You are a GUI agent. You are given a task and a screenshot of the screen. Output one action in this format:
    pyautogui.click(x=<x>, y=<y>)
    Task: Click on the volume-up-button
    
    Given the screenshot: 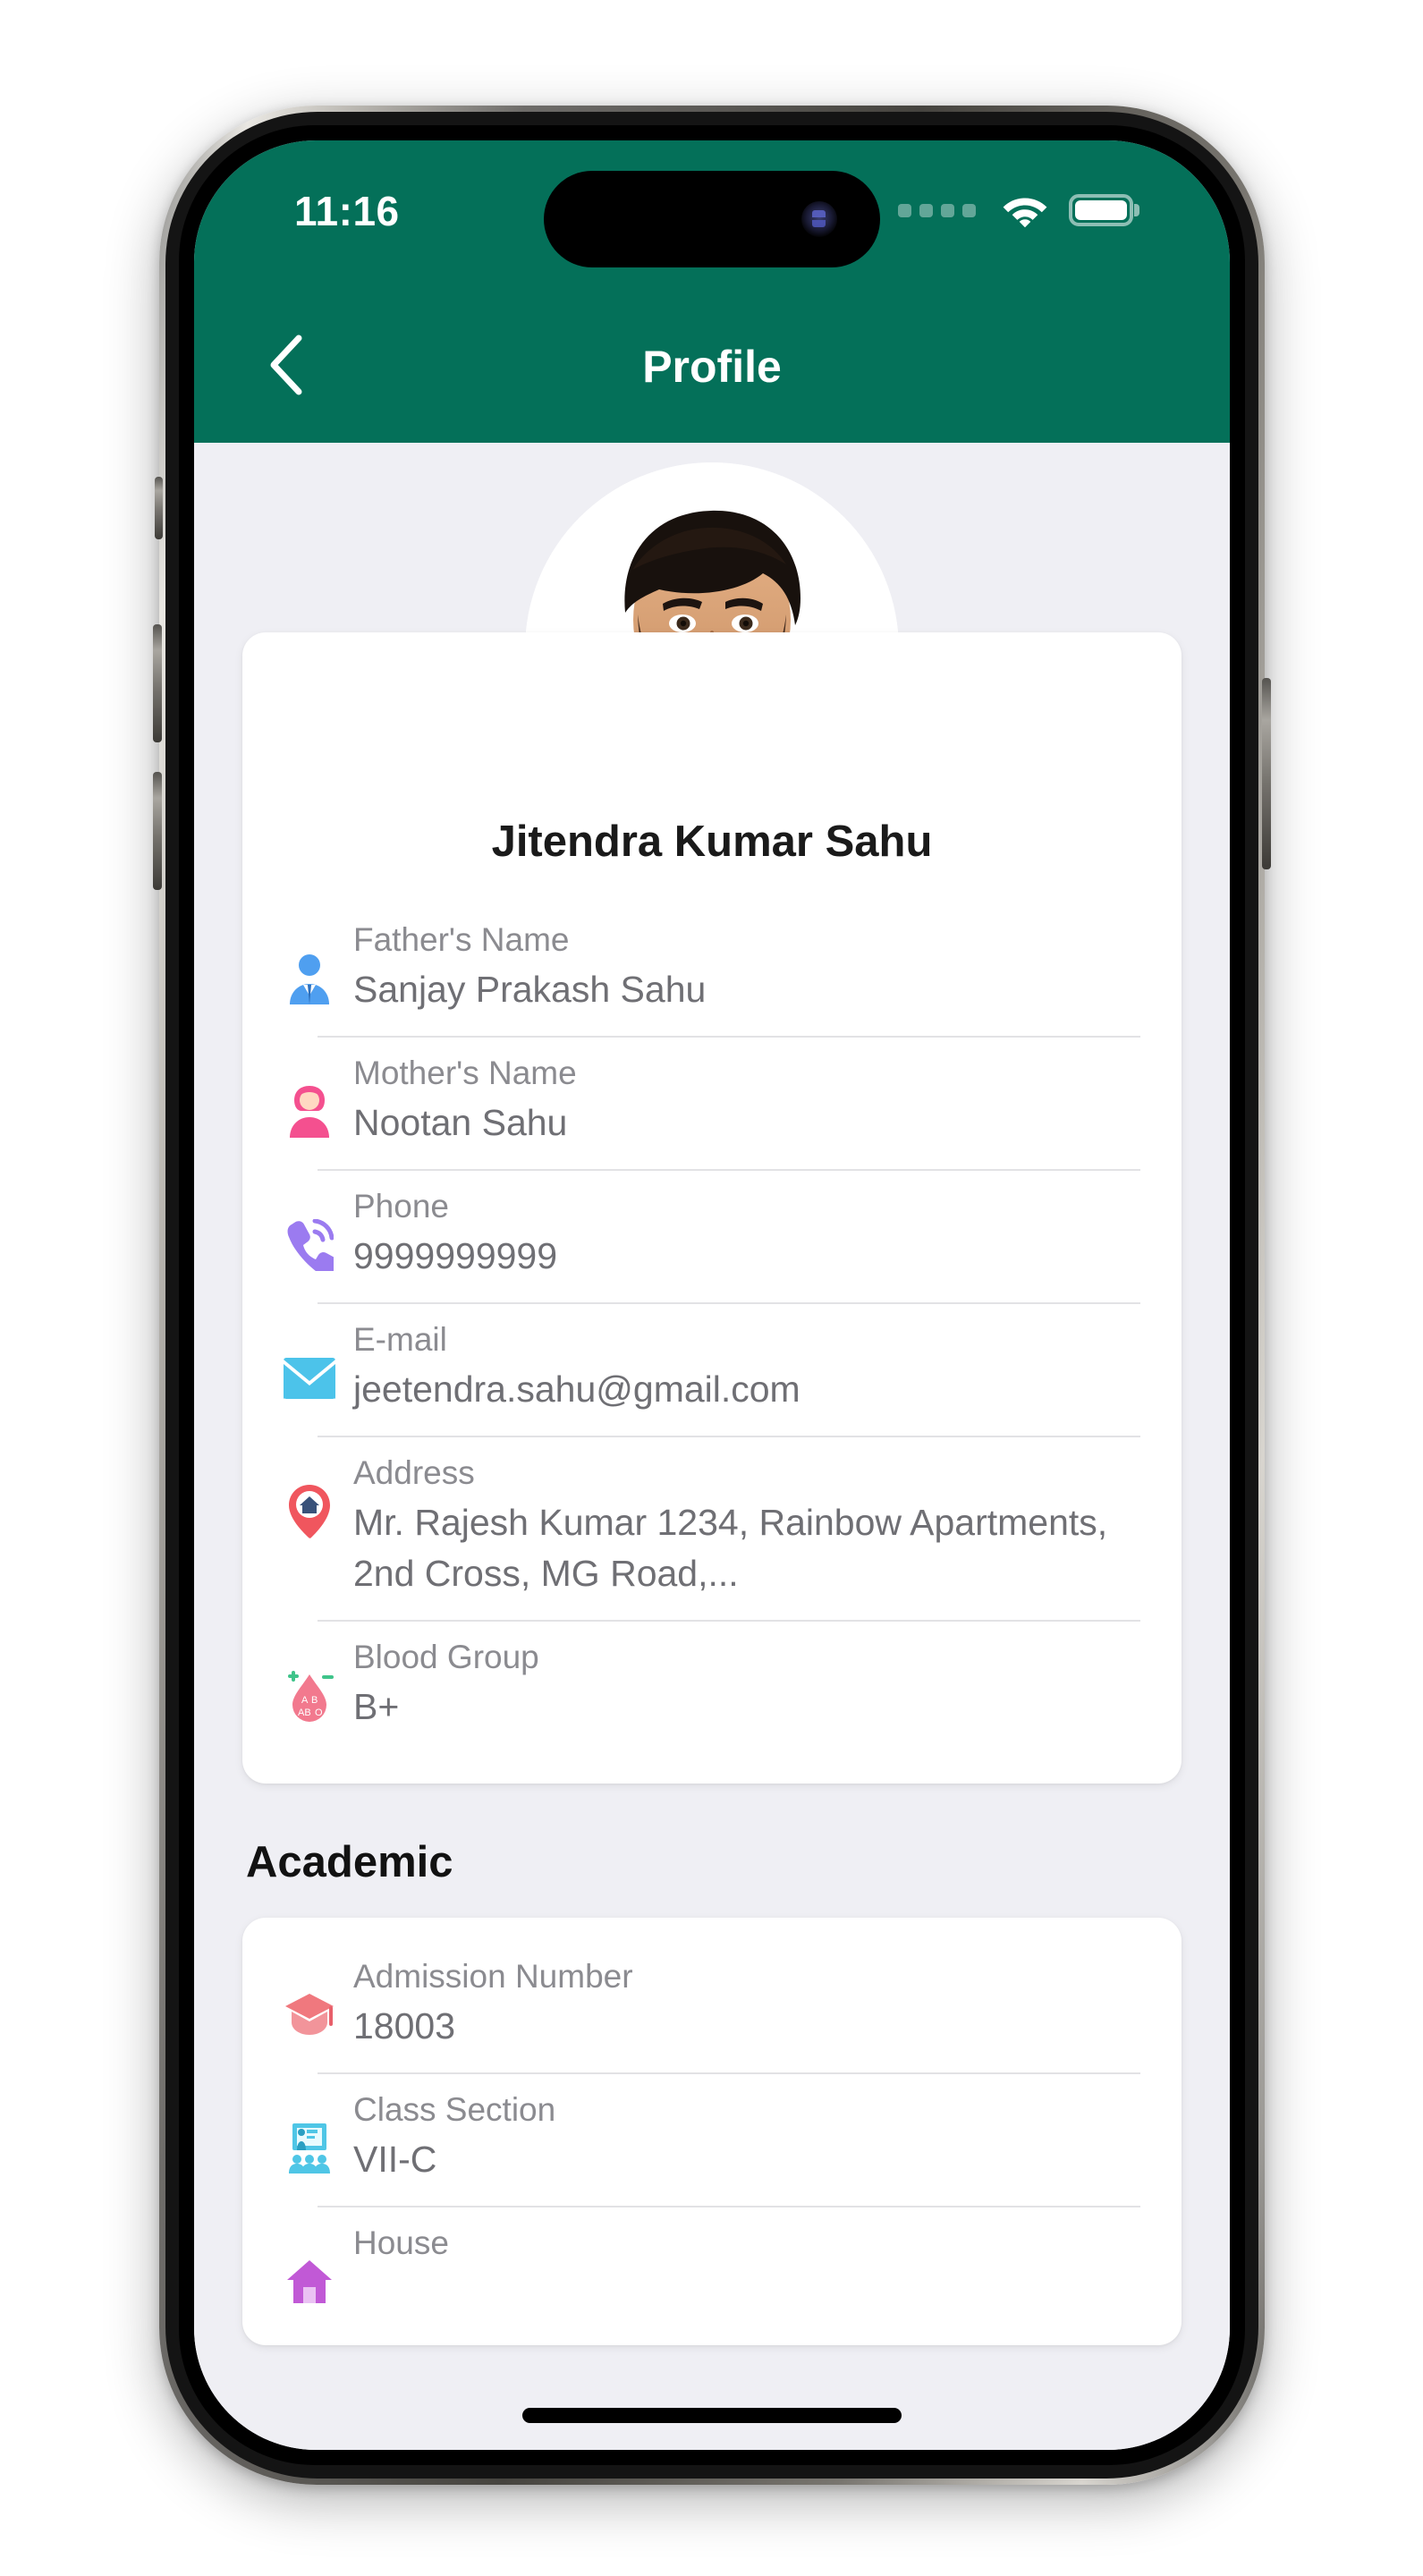 What is the action you would take?
    pyautogui.click(x=157, y=683)
    